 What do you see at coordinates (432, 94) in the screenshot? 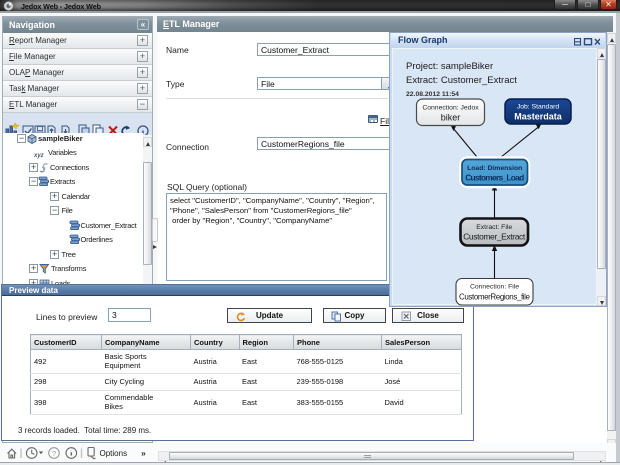
I see `svg-text: 22.08.2012 11:54` at bounding box center [432, 94].